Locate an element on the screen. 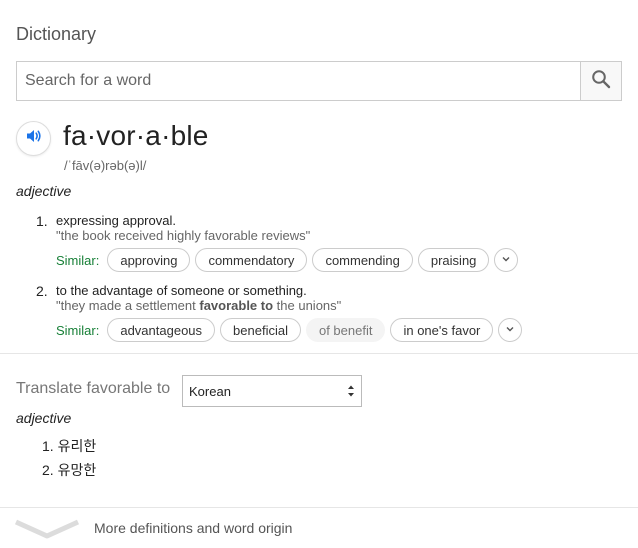 This screenshot has height=548, width=638. similar-chip: in one's favor is located at coordinates (442, 330).